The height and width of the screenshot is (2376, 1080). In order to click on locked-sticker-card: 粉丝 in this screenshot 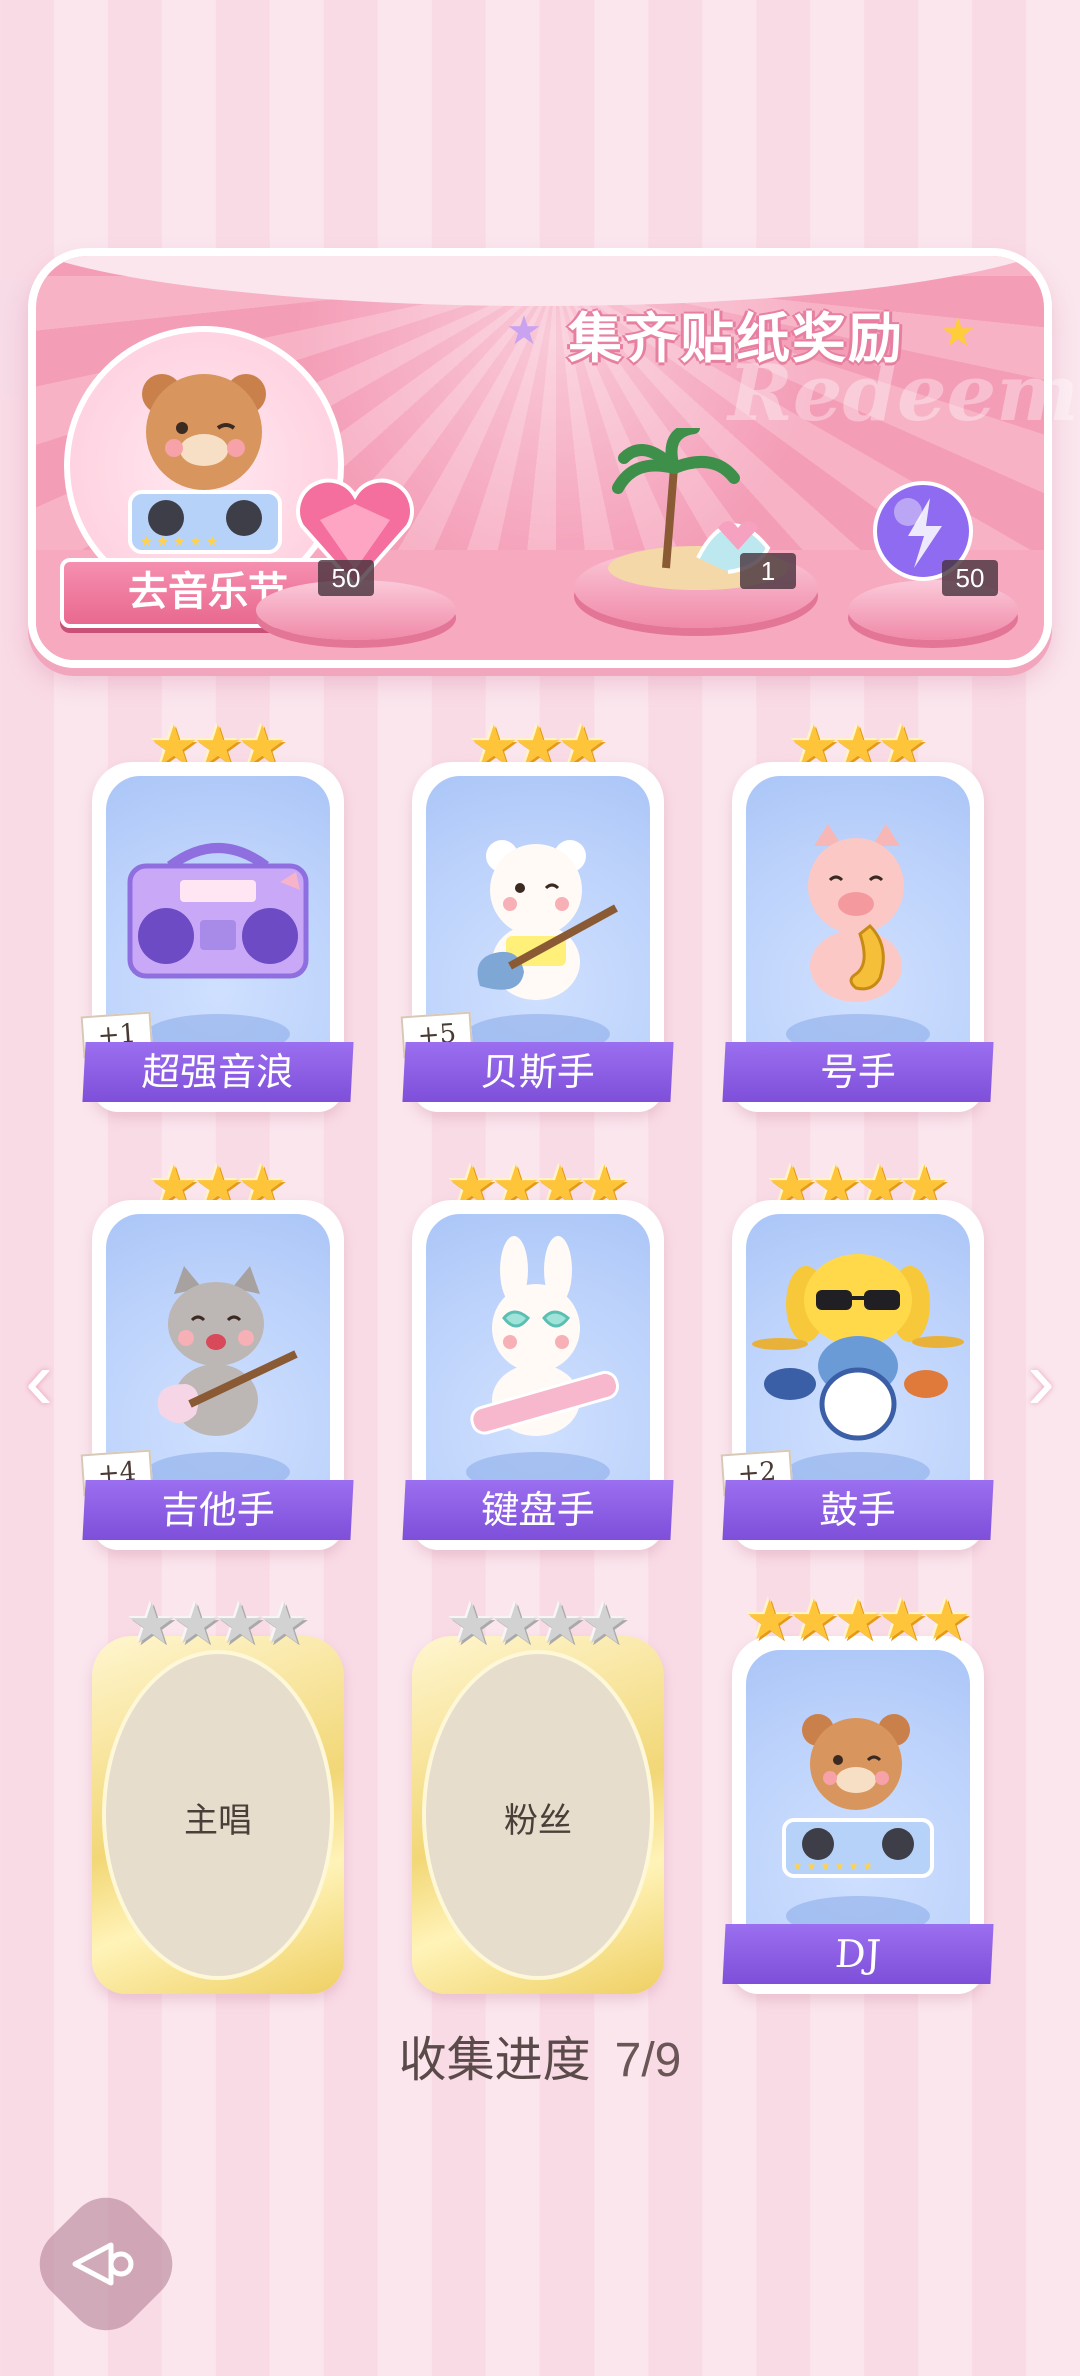, I will do `click(538, 1815)`.